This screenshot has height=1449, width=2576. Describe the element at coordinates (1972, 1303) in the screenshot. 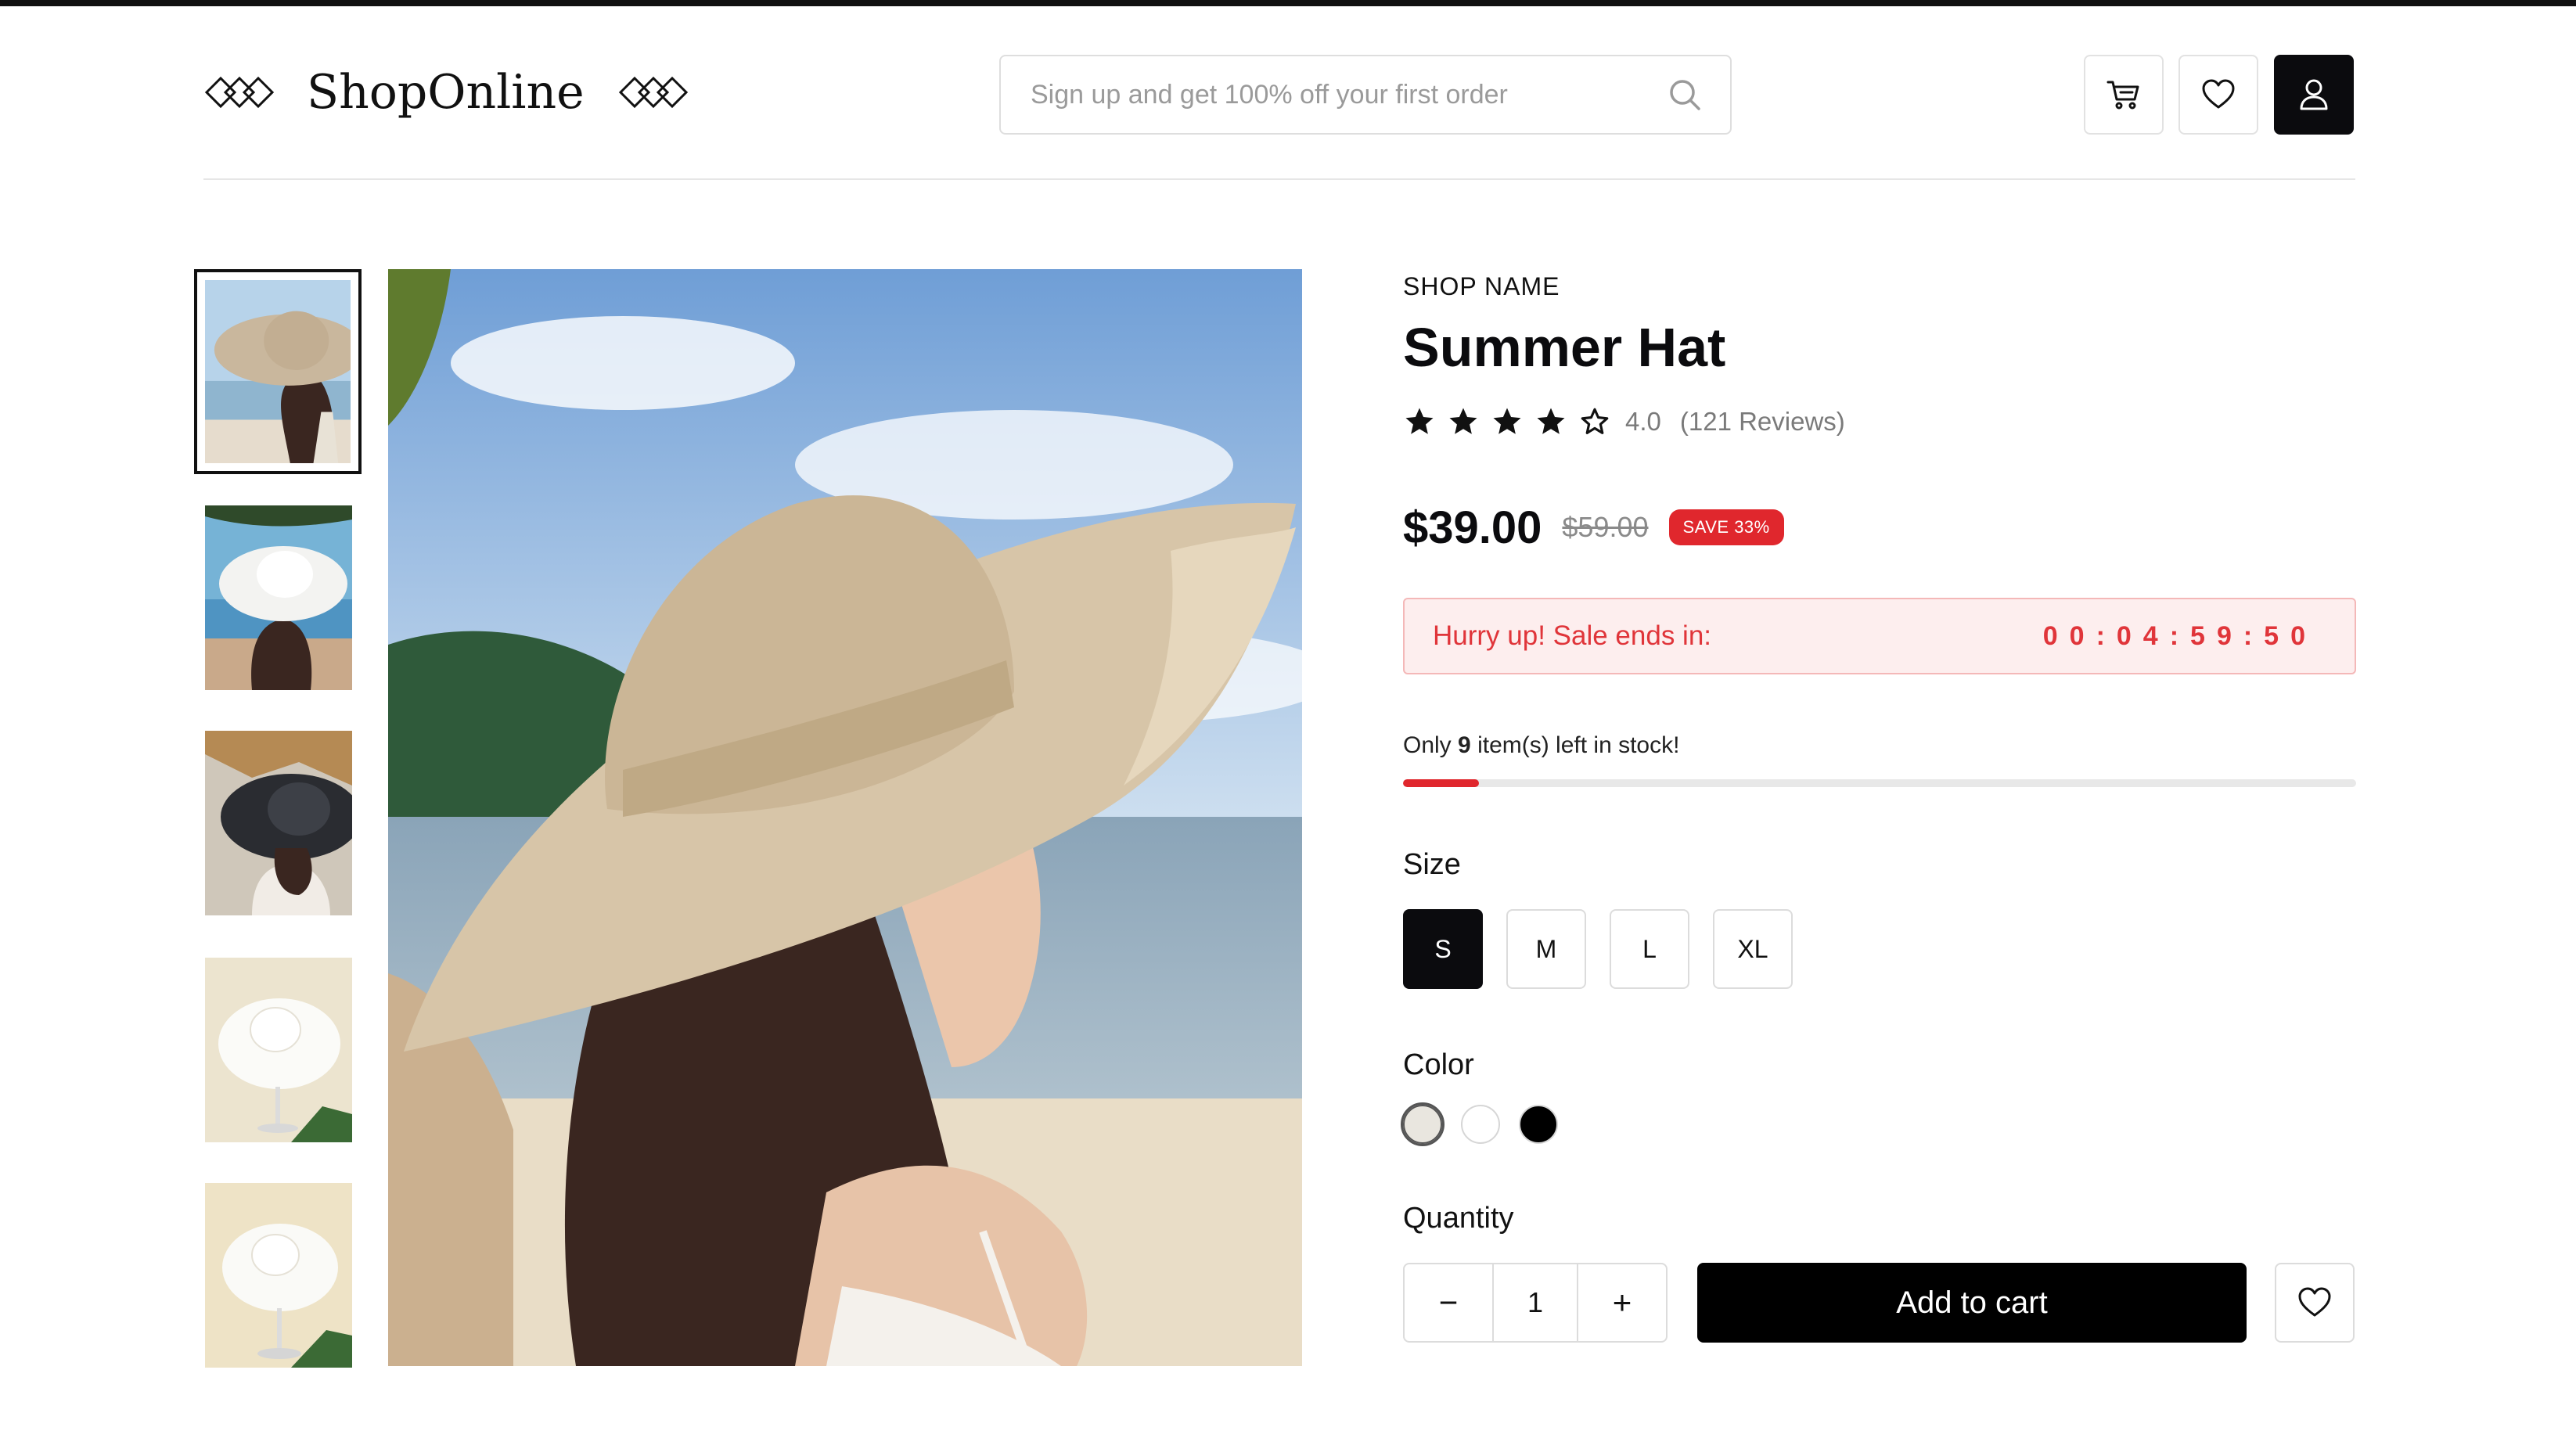

I see `add-to-cart-button: Add to cart` at that location.